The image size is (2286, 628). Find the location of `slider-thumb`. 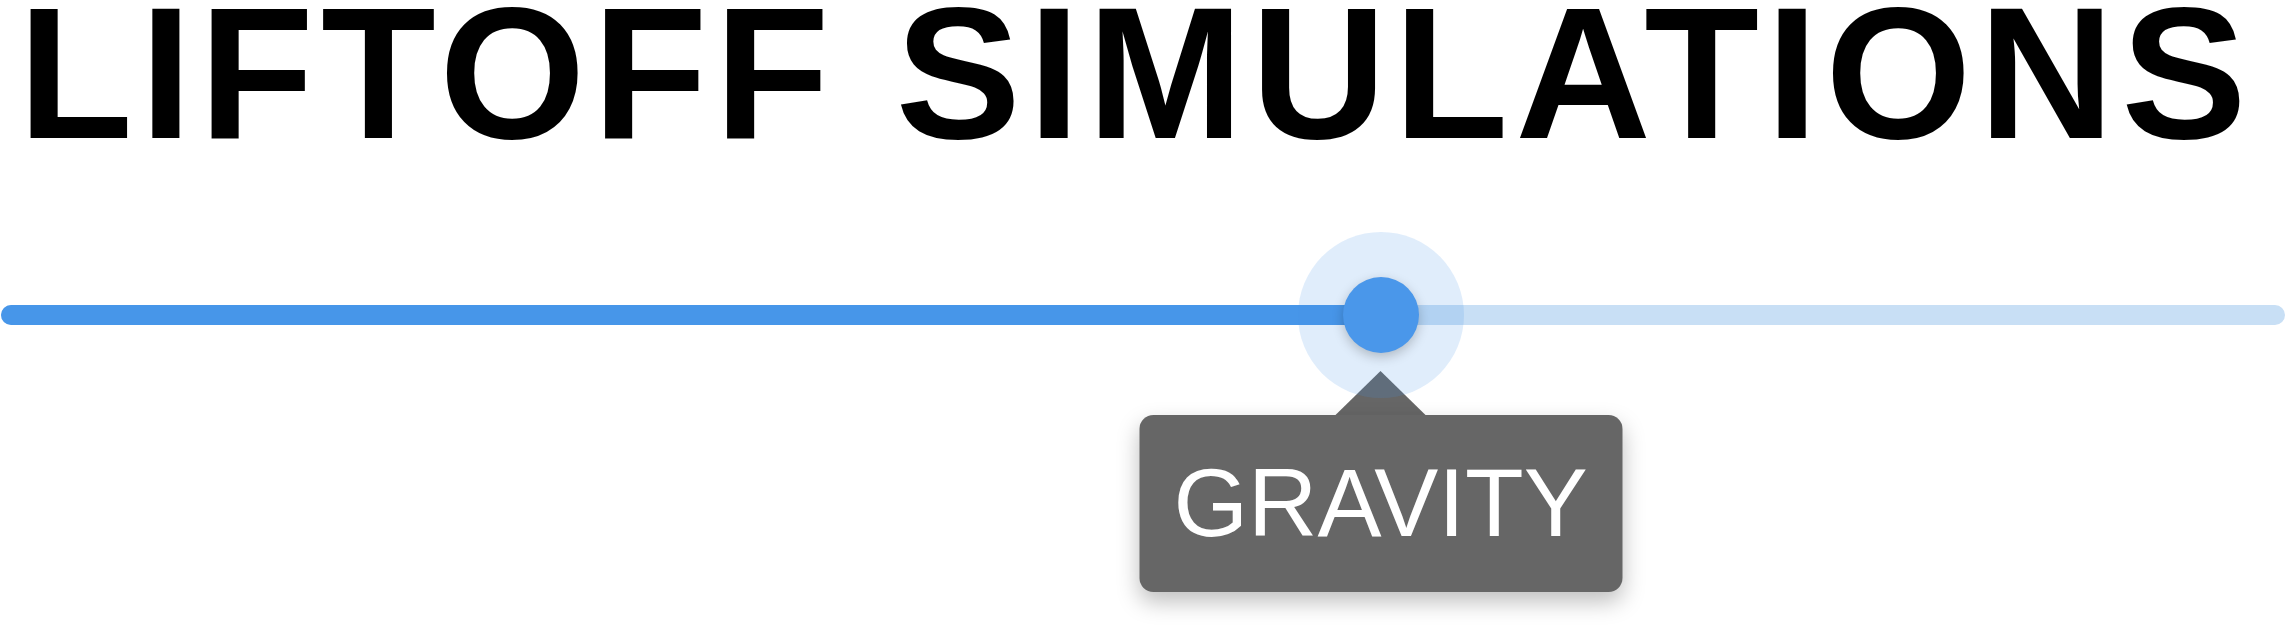

slider-thumb is located at coordinates (1380, 314).